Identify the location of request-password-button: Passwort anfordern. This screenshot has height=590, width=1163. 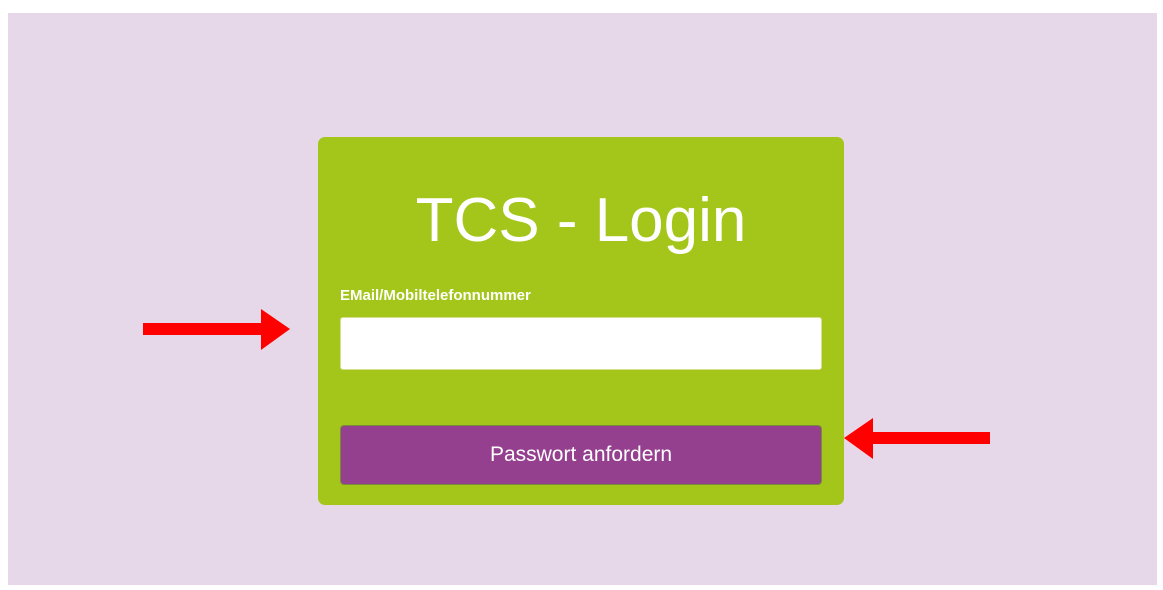
(581, 455).